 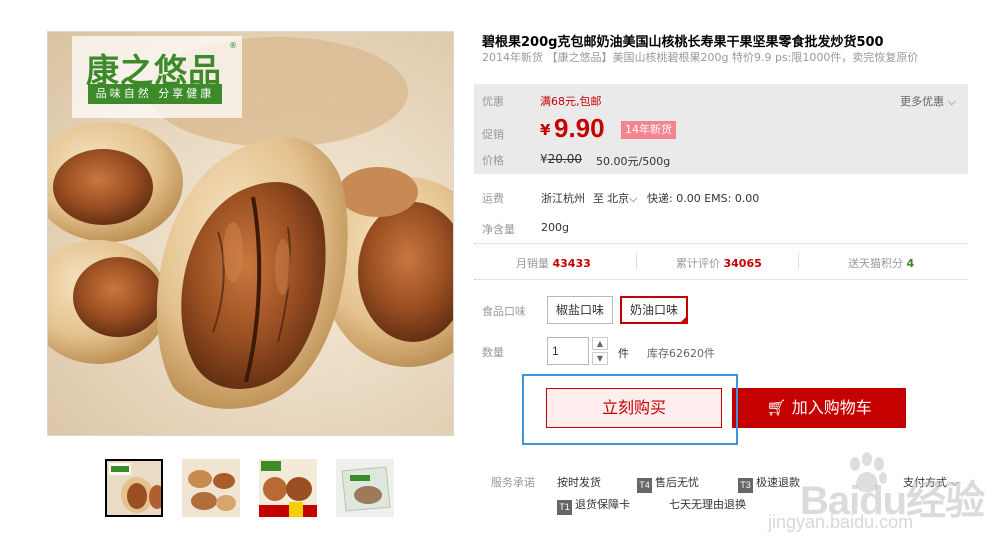 I want to click on service-return-card: T1 退货保障卡, so click(x=593, y=505).